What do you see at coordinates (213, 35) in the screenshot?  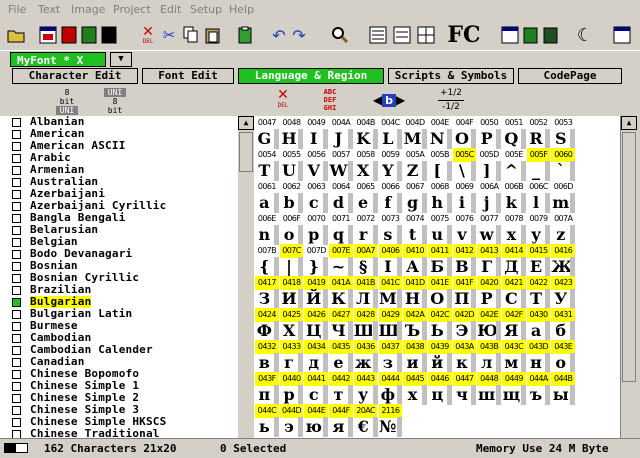 I see `paste-icon` at bounding box center [213, 35].